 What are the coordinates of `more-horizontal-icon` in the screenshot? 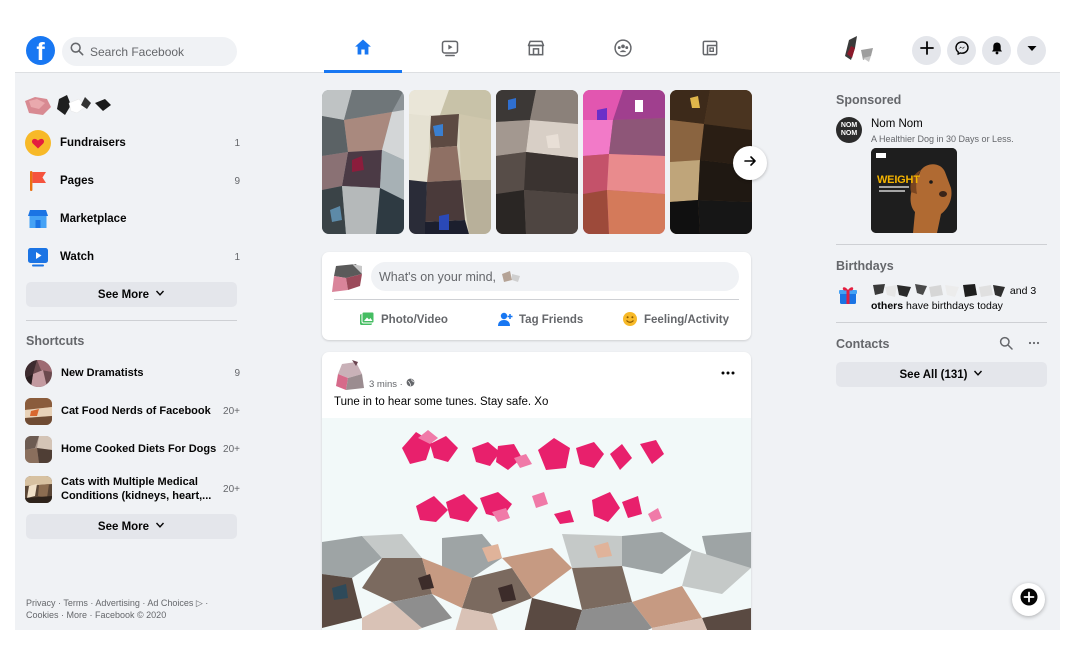 It's located at (1034, 345).